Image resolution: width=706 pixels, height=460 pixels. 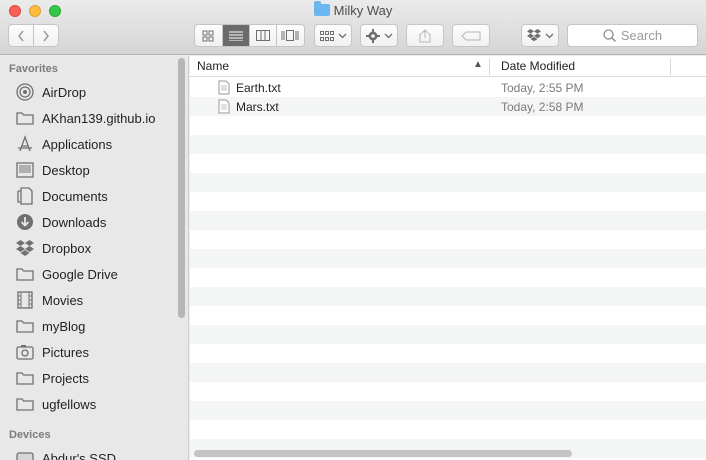 I want to click on chevron-left-icon, so click(x=21, y=35).